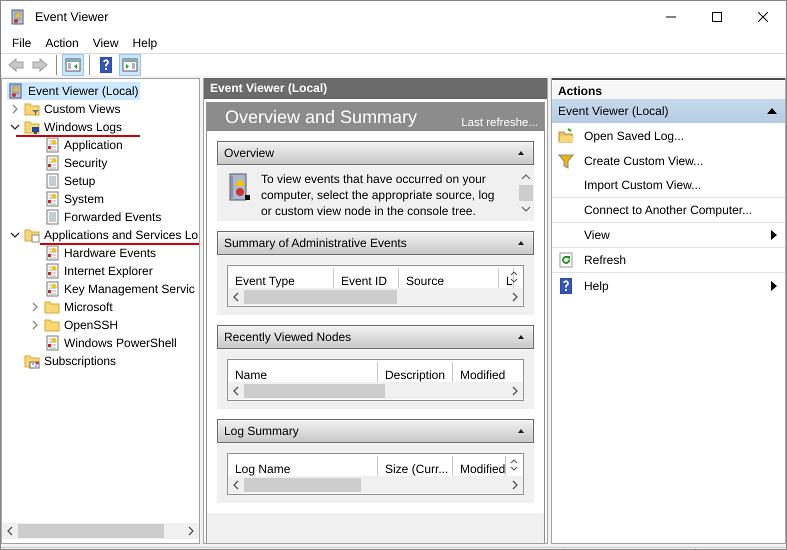  Describe the element at coordinates (71, 17) in the screenshot. I see `window-title: Event Viewer` at that location.